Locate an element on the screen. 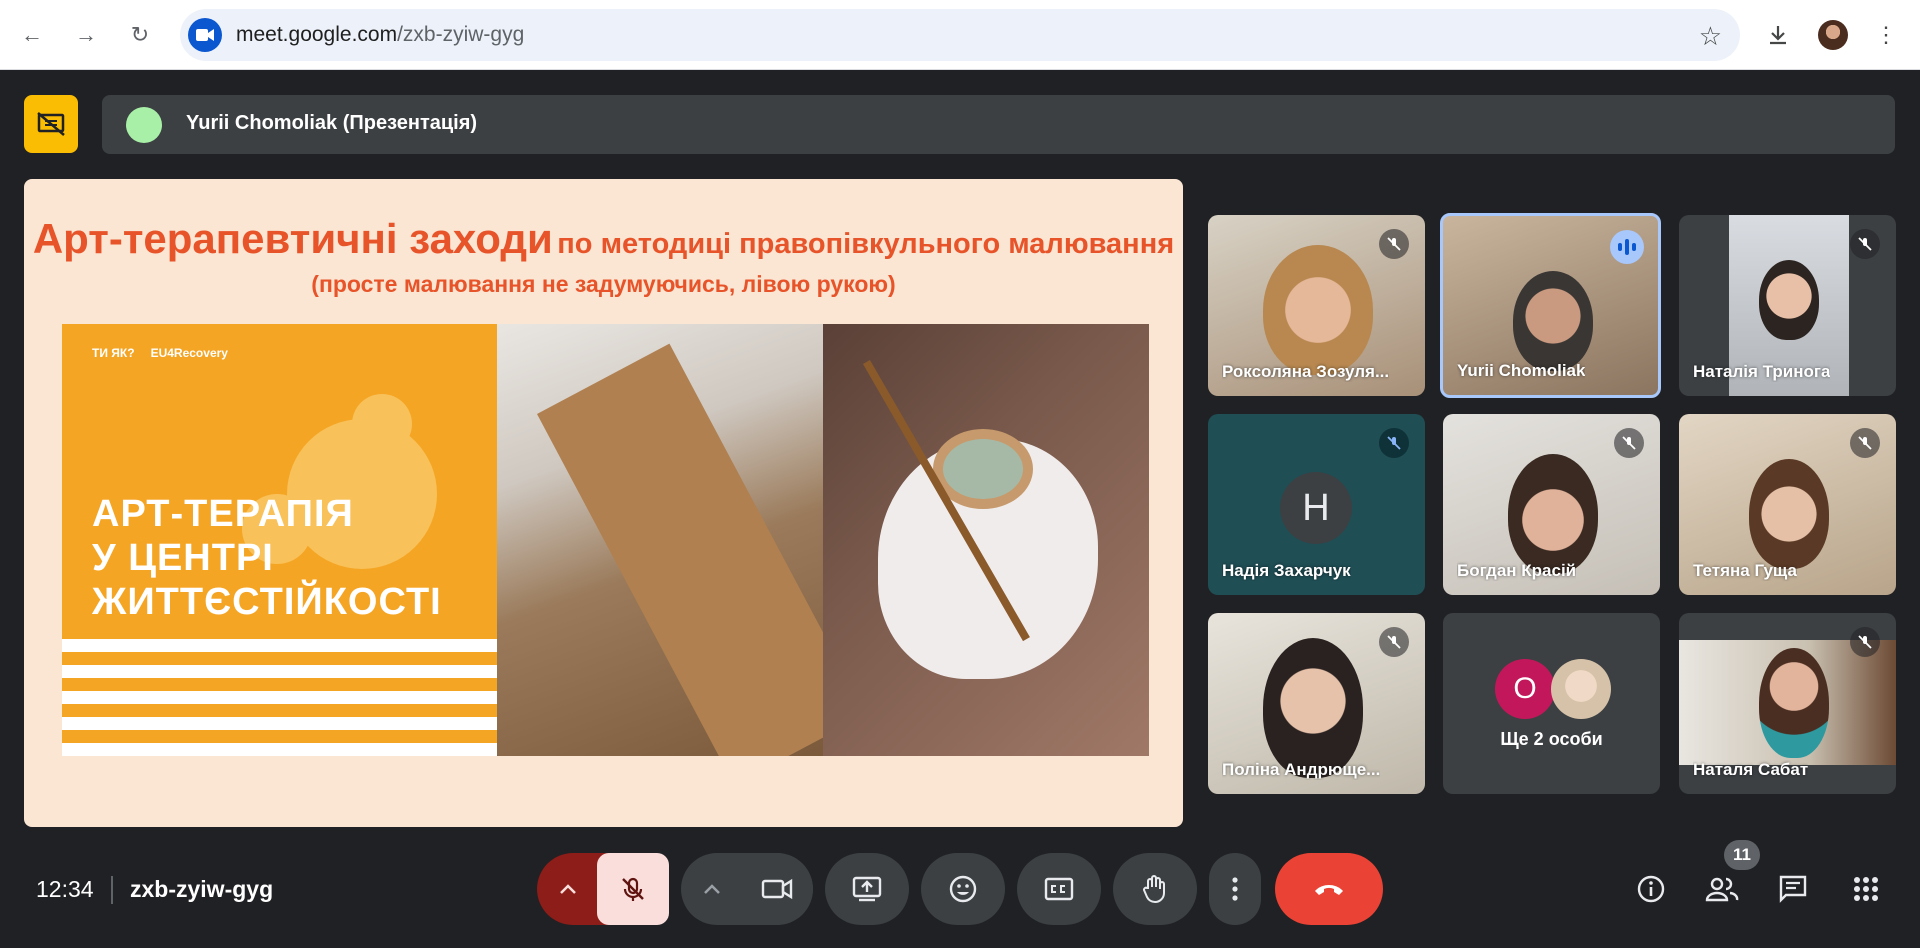  camera-toggle-button is located at coordinates (777, 889).